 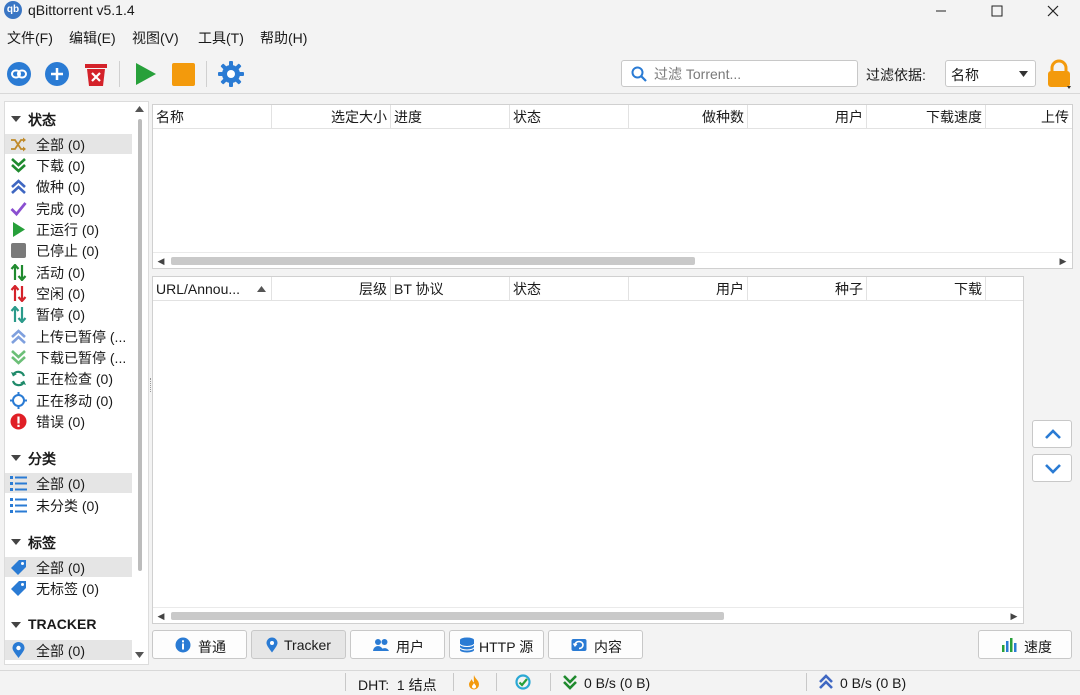 I want to click on tracker-list-hscrollbar: ◀ ▶, so click(x=588, y=615).